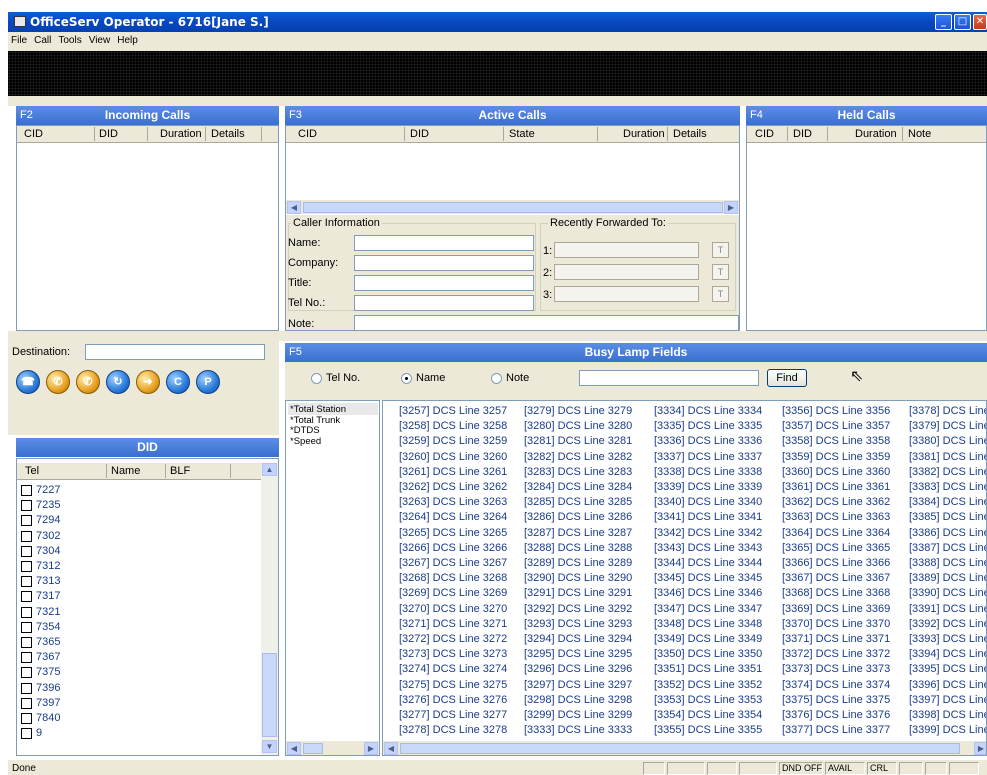  I want to click on dial-icon: ☎, so click(28, 382).